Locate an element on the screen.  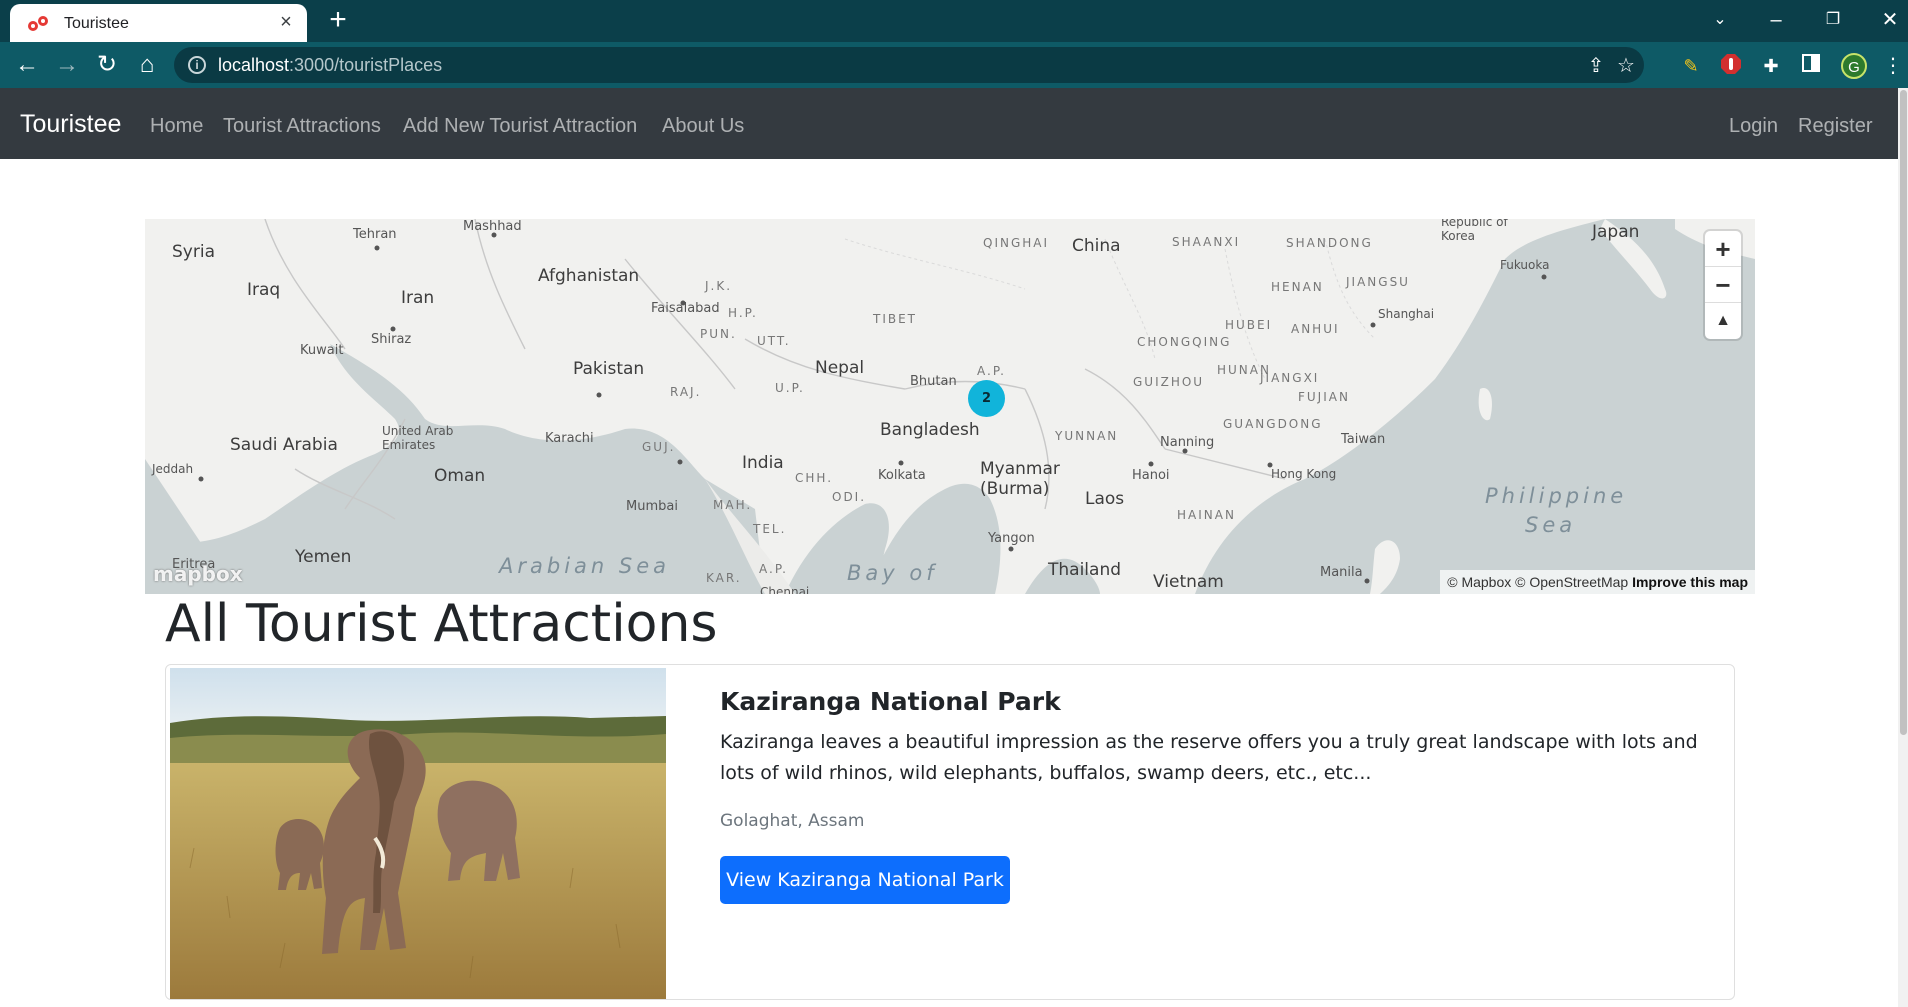
map-label-region: QINGHAI is located at coordinates (1016, 243).